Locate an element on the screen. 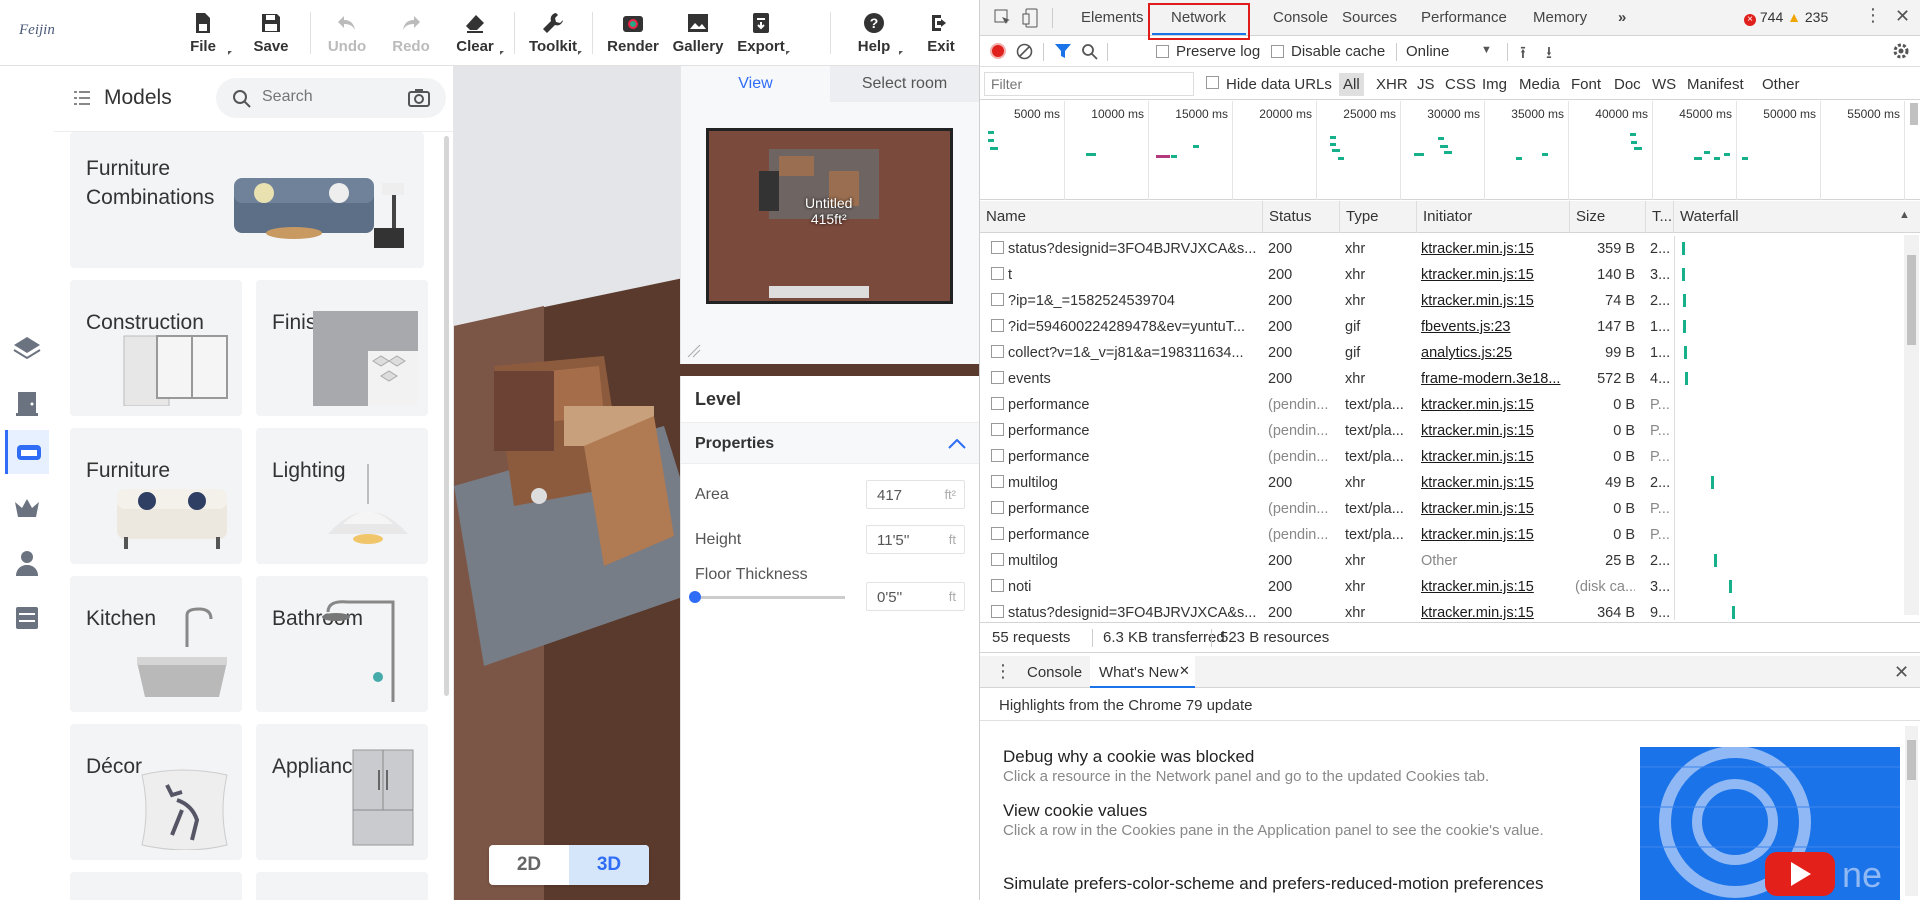 This screenshot has width=1920, height=900. height-field: 11'5'' ft is located at coordinates (915, 539).